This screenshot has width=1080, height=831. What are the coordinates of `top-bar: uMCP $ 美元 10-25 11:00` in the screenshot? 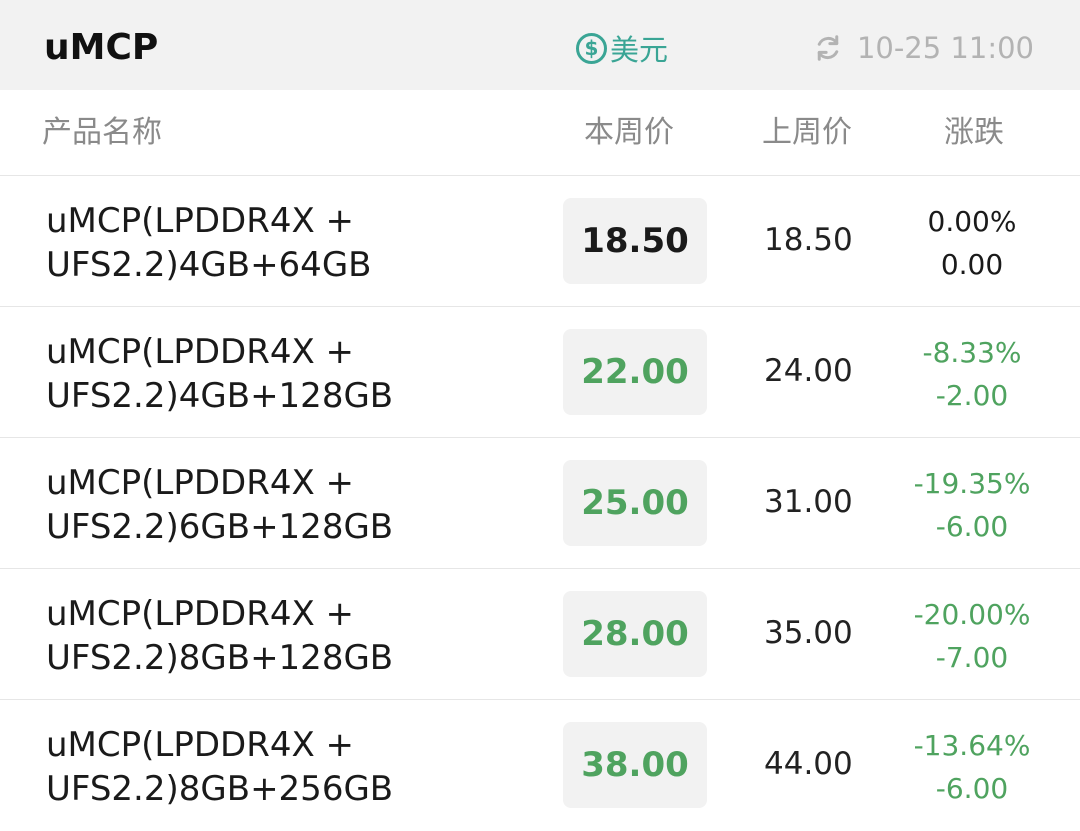 It's located at (540, 45).